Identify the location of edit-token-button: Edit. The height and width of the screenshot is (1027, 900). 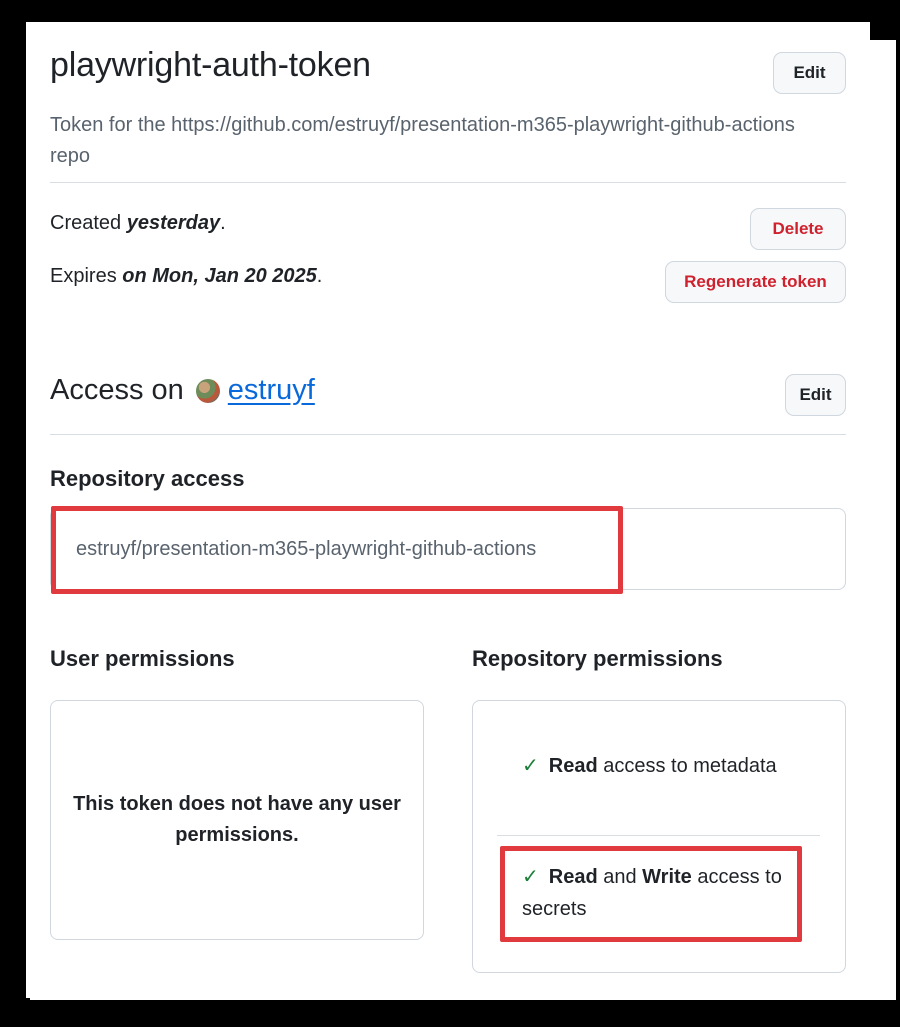
(809, 73).